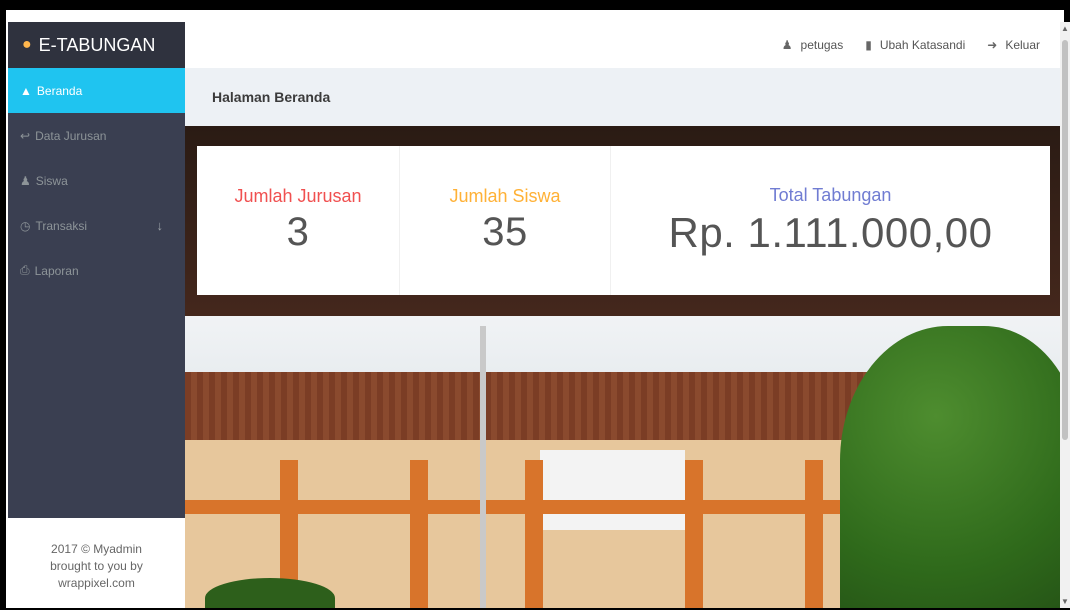  I want to click on logout-link: ➜ Keluar, so click(1013, 45).